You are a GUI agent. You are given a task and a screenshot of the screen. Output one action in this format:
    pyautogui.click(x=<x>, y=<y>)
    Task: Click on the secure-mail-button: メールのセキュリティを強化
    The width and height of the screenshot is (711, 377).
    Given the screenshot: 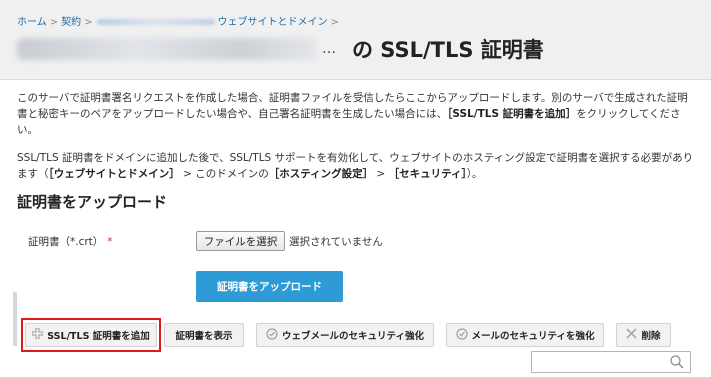 What is the action you would take?
    pyautogui.click(x=525, y=335)
    